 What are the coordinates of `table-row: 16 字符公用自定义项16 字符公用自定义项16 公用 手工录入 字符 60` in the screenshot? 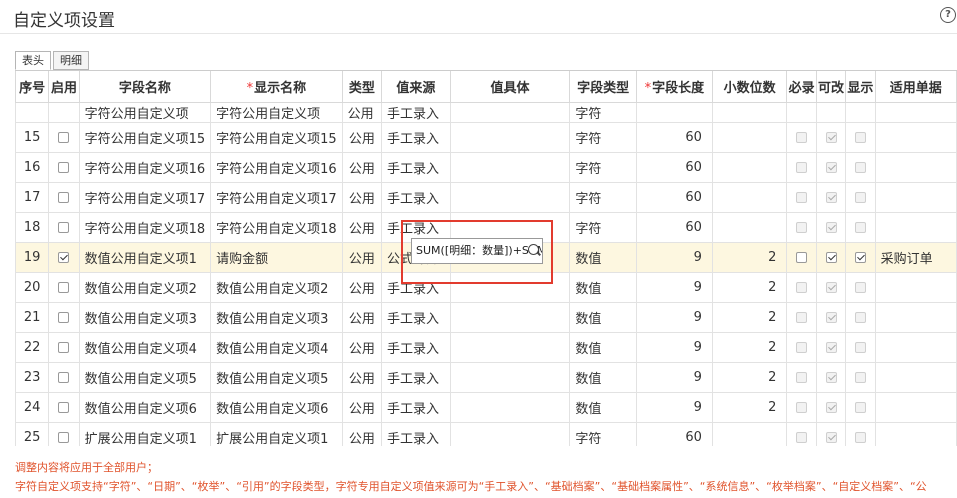 It's located at (486, 167).